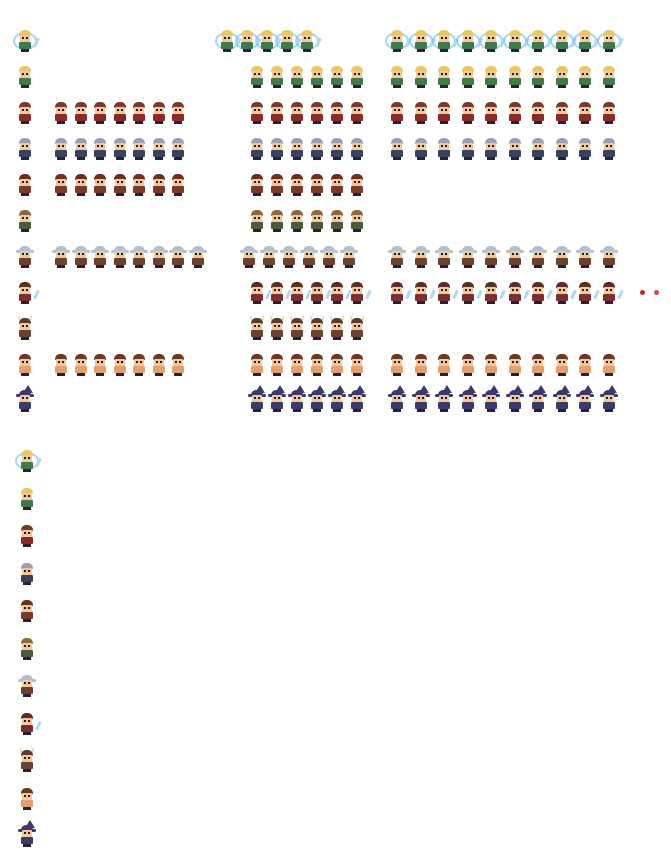 Image resolution: width=671 pixels, height=865 pixels. Describe the element at coordinates (363, 318) in the screenshot. I see `helmet-horn` at that location.